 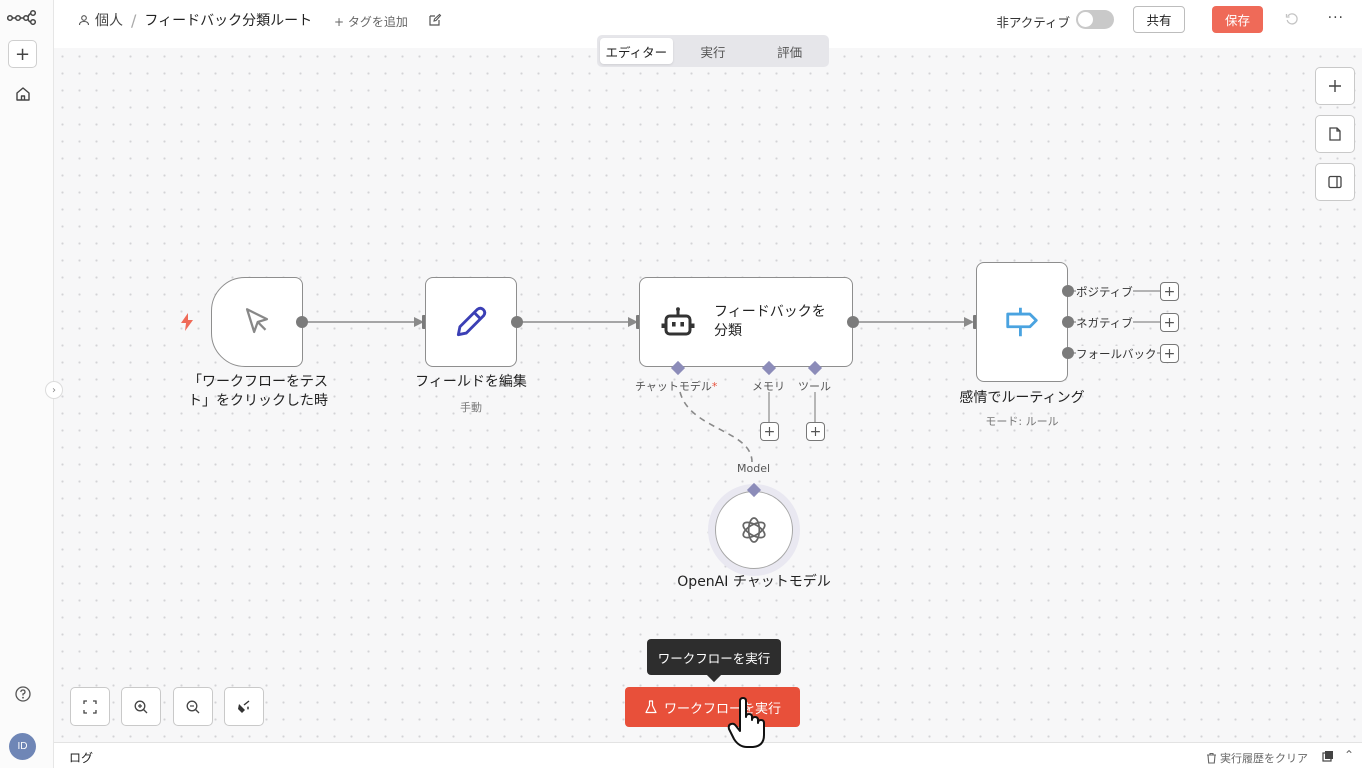 I want to click on signpost-icon, so click(x=1022, y=322).